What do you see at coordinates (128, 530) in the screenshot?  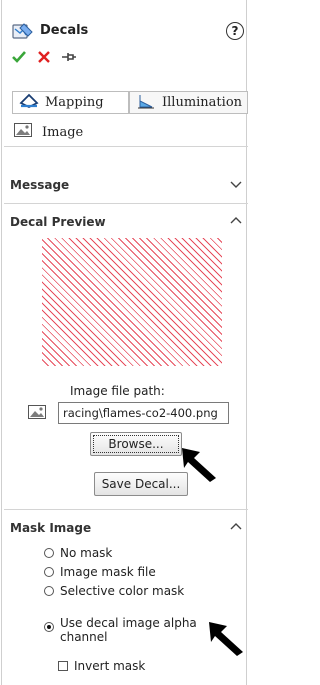 I see `mask-image-section-header: Mask Image` at bounding box center [128, 530].